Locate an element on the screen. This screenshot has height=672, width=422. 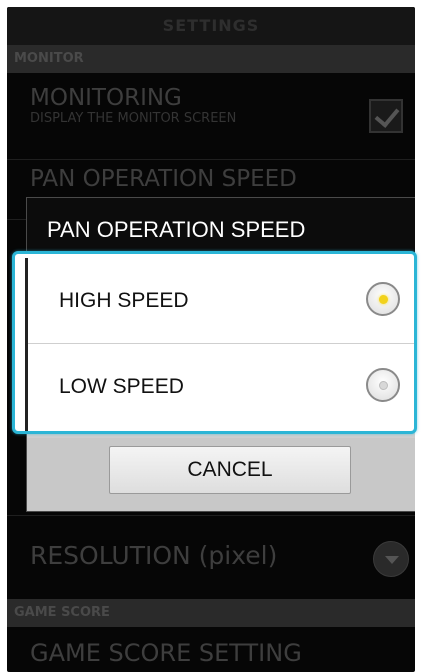
option-low-speed: LOW SPEED is located at coordinates (221, 387).